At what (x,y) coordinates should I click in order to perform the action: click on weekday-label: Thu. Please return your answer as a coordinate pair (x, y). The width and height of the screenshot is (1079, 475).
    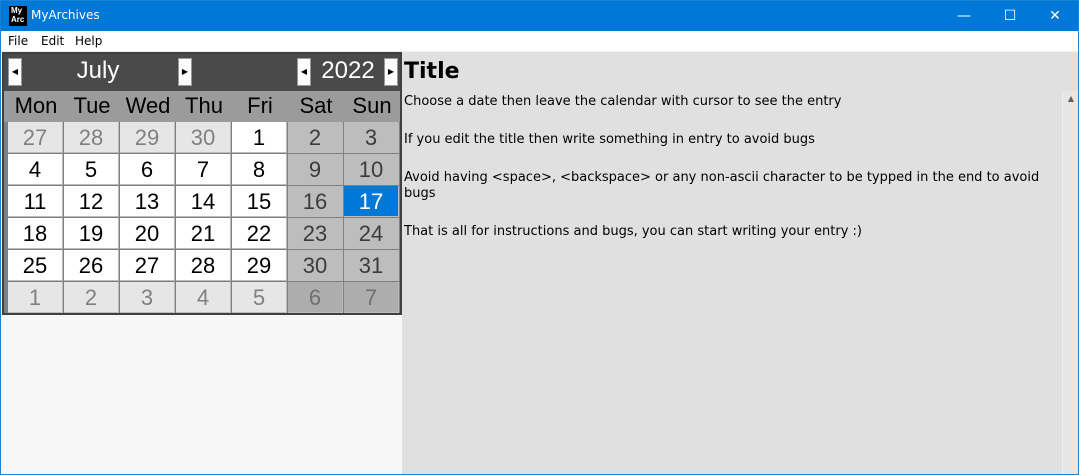
    Looking at the image, I should click on (204, 105).